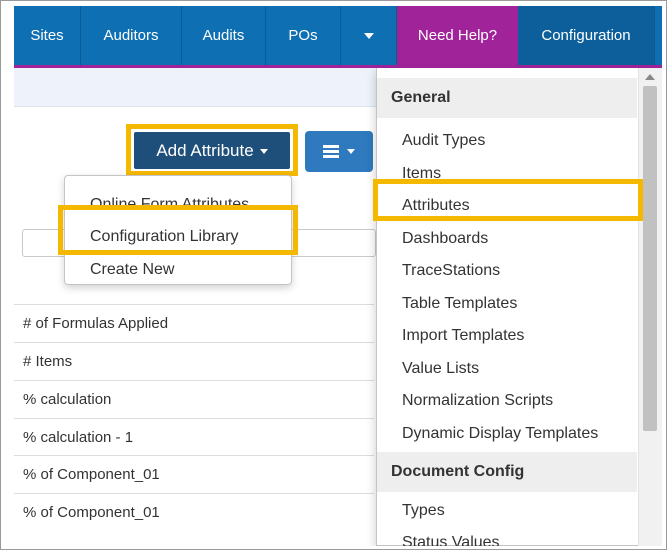 This screenshot has width=667, height=550. What do you see at coordinates (508, 200) in the screenshot?
I see `attributes-highlight` at bounding box center [508, 200].